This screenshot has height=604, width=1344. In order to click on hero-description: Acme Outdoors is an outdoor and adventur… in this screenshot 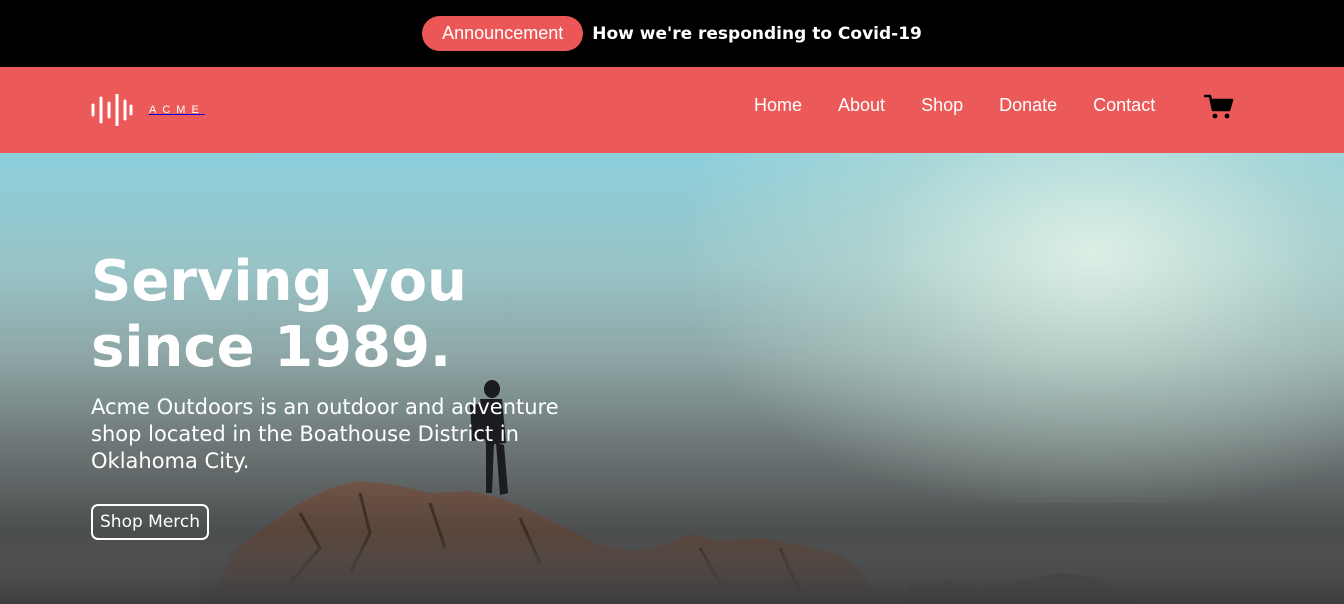, I will do `click(325, 434)`.